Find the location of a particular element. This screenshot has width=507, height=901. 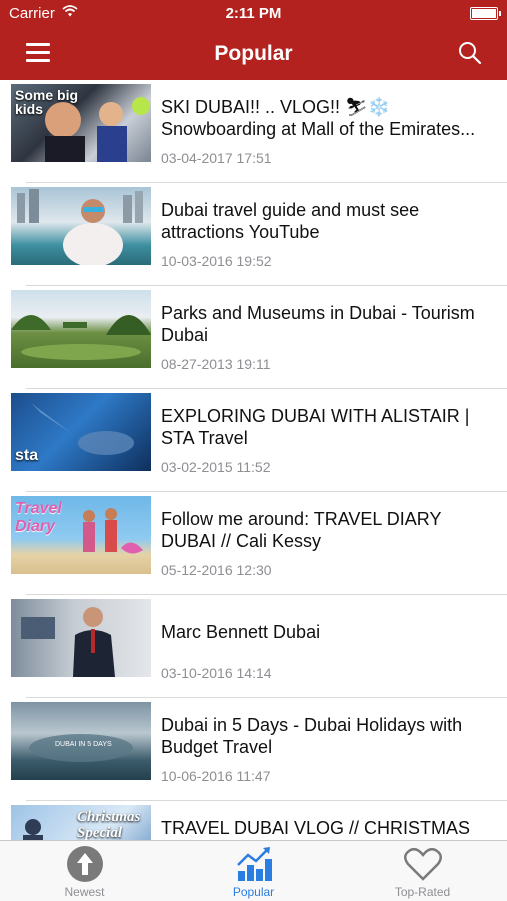

svg-text: DUBAI IN 5 DAYS is located at coordinates (83, 744).